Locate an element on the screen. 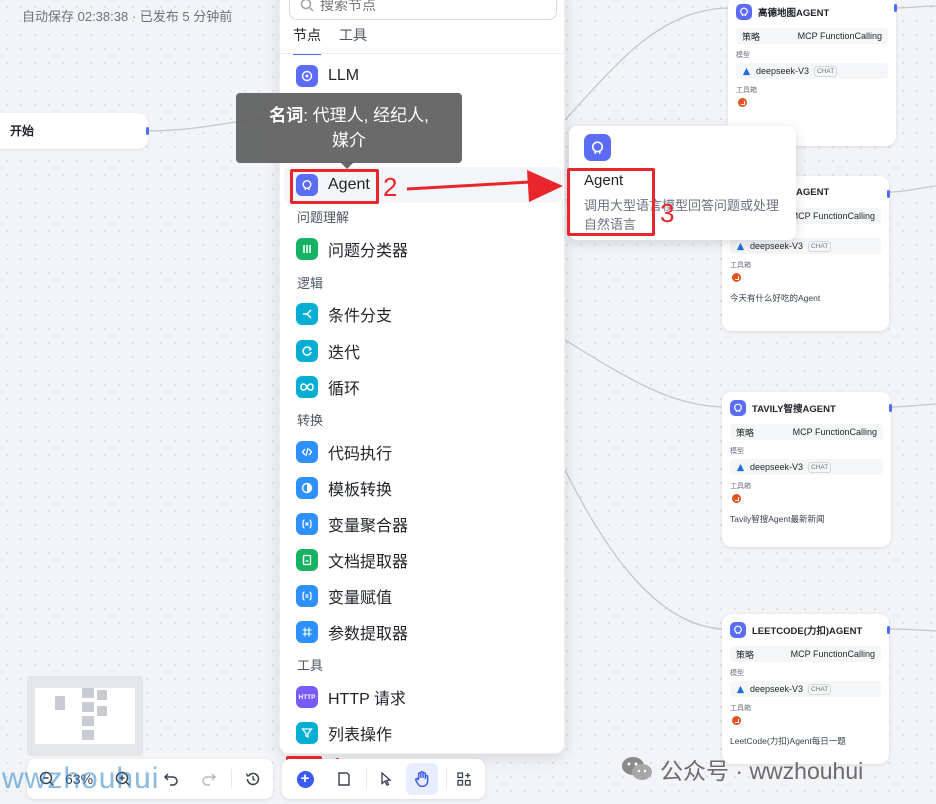 Image resolution: width=936 pixels, height=804 pixels. search-box is located at coordinates (423, 10).